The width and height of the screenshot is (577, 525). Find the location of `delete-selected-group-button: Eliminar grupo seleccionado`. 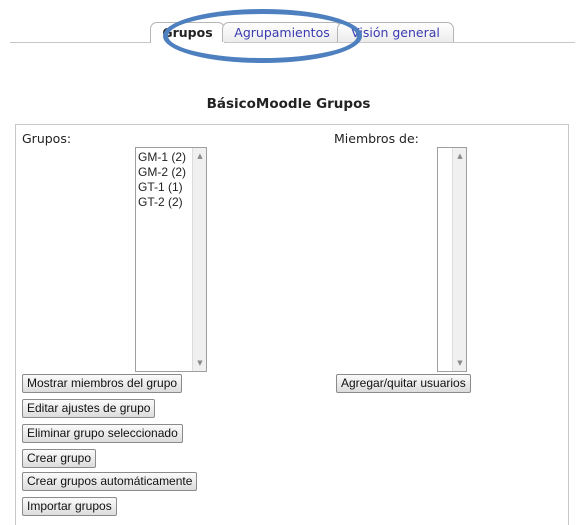

delete-selected-group-button: Eliminar grupo seleccionado is located at coordinates (102, 433).